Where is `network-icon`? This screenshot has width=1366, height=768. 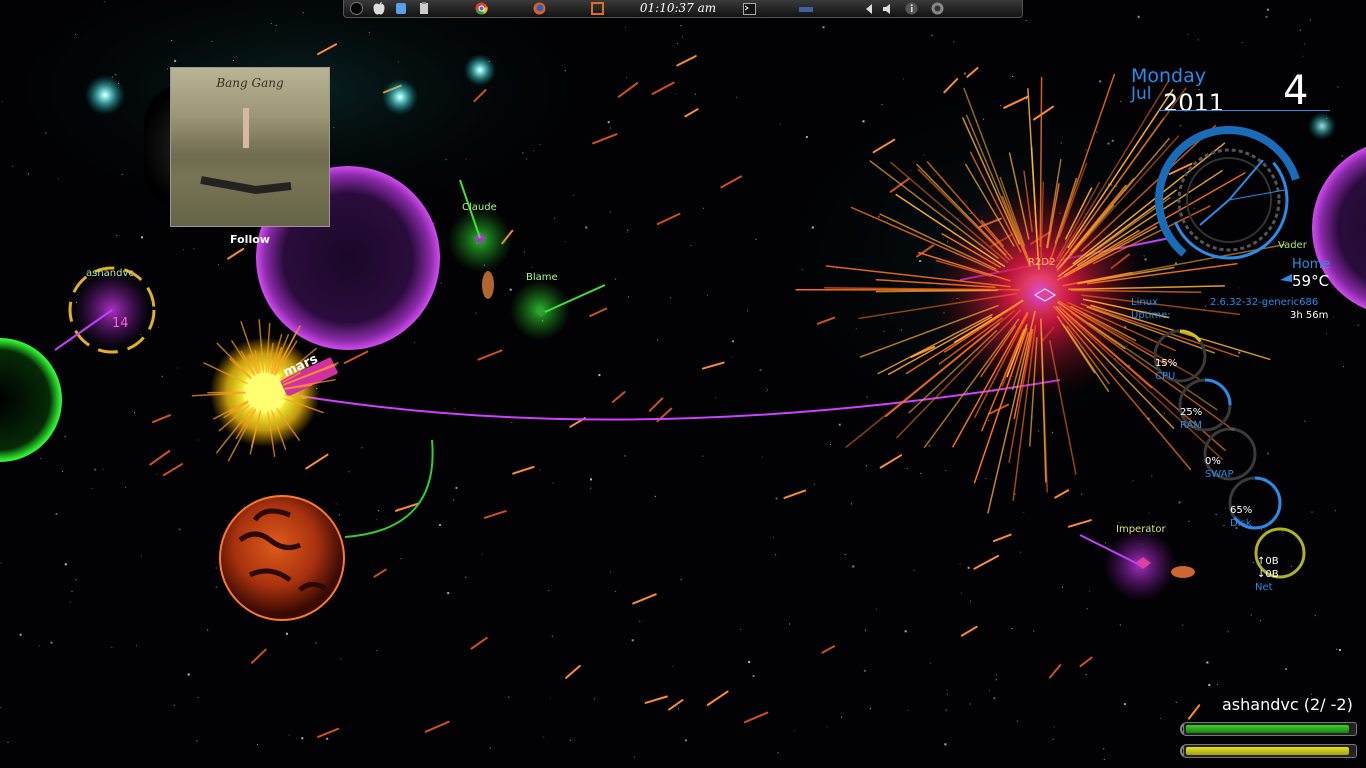 network-icon is located at coordinates (806, 8).